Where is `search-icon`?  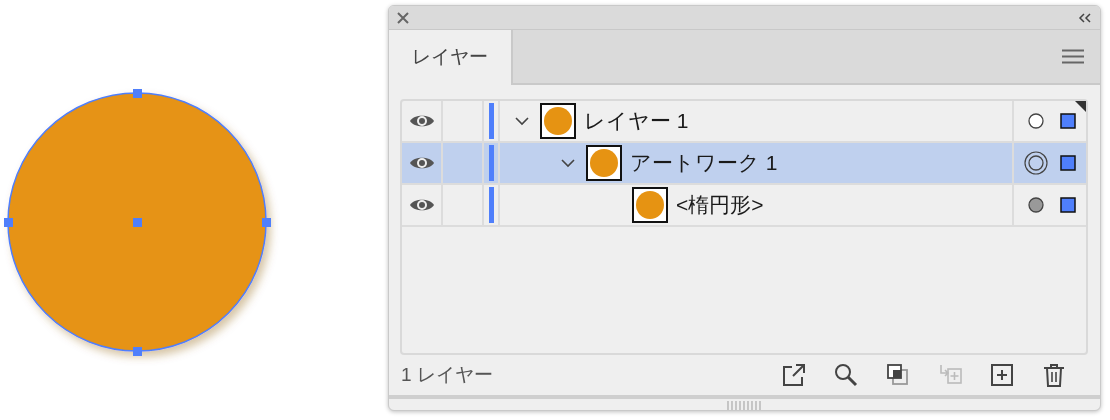
search-icon is located at coordinates (846, 375).